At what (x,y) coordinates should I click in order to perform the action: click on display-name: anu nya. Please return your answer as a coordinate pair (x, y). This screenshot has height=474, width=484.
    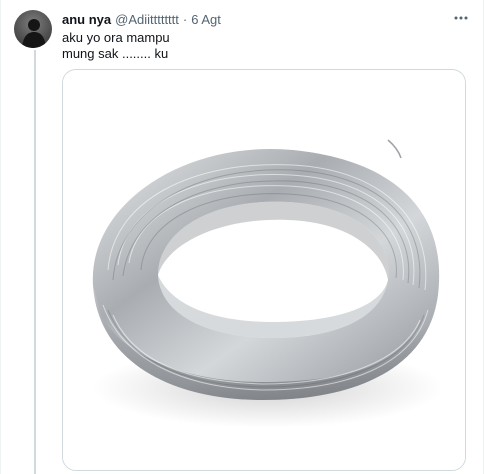
    Looking at the image, I should click on (86, 19).